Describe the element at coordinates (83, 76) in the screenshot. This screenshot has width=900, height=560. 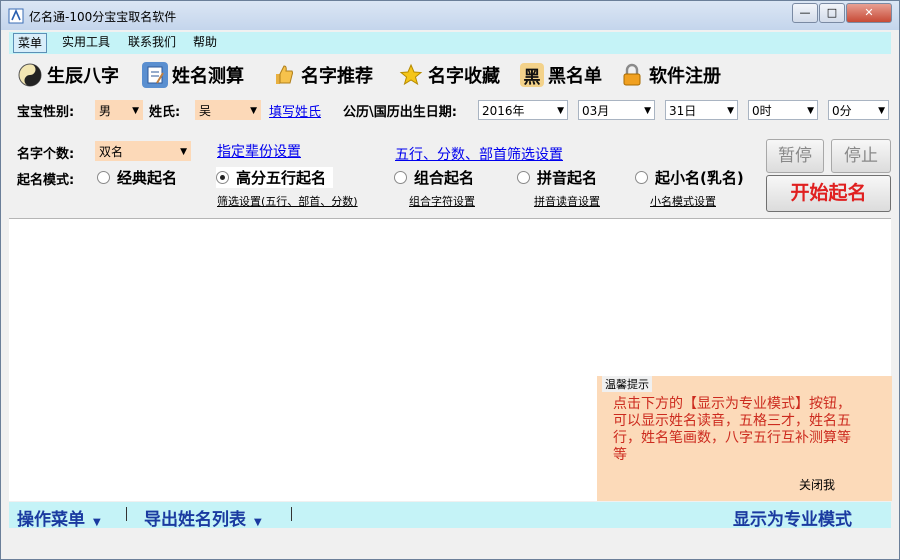
I see `toolbar-label: 生辰八字` at that location.